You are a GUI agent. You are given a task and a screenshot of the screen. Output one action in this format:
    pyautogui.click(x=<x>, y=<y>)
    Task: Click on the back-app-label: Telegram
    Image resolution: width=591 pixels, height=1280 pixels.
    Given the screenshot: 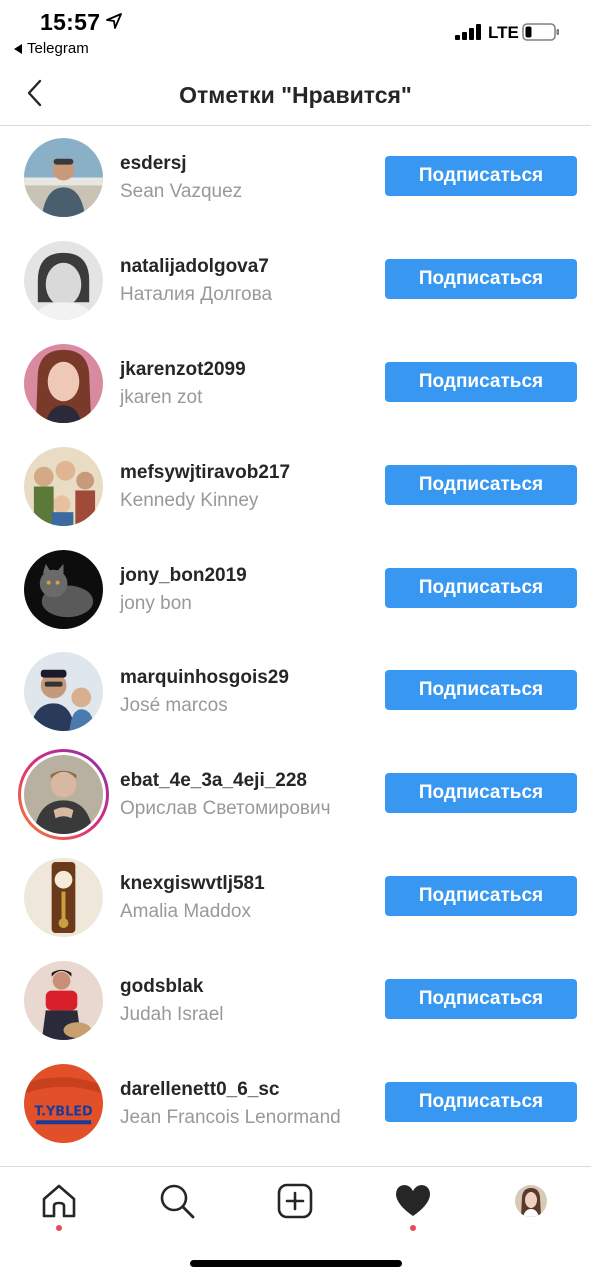 What is the action you would take?
    pyautogui.click(x=58, y=48)
    